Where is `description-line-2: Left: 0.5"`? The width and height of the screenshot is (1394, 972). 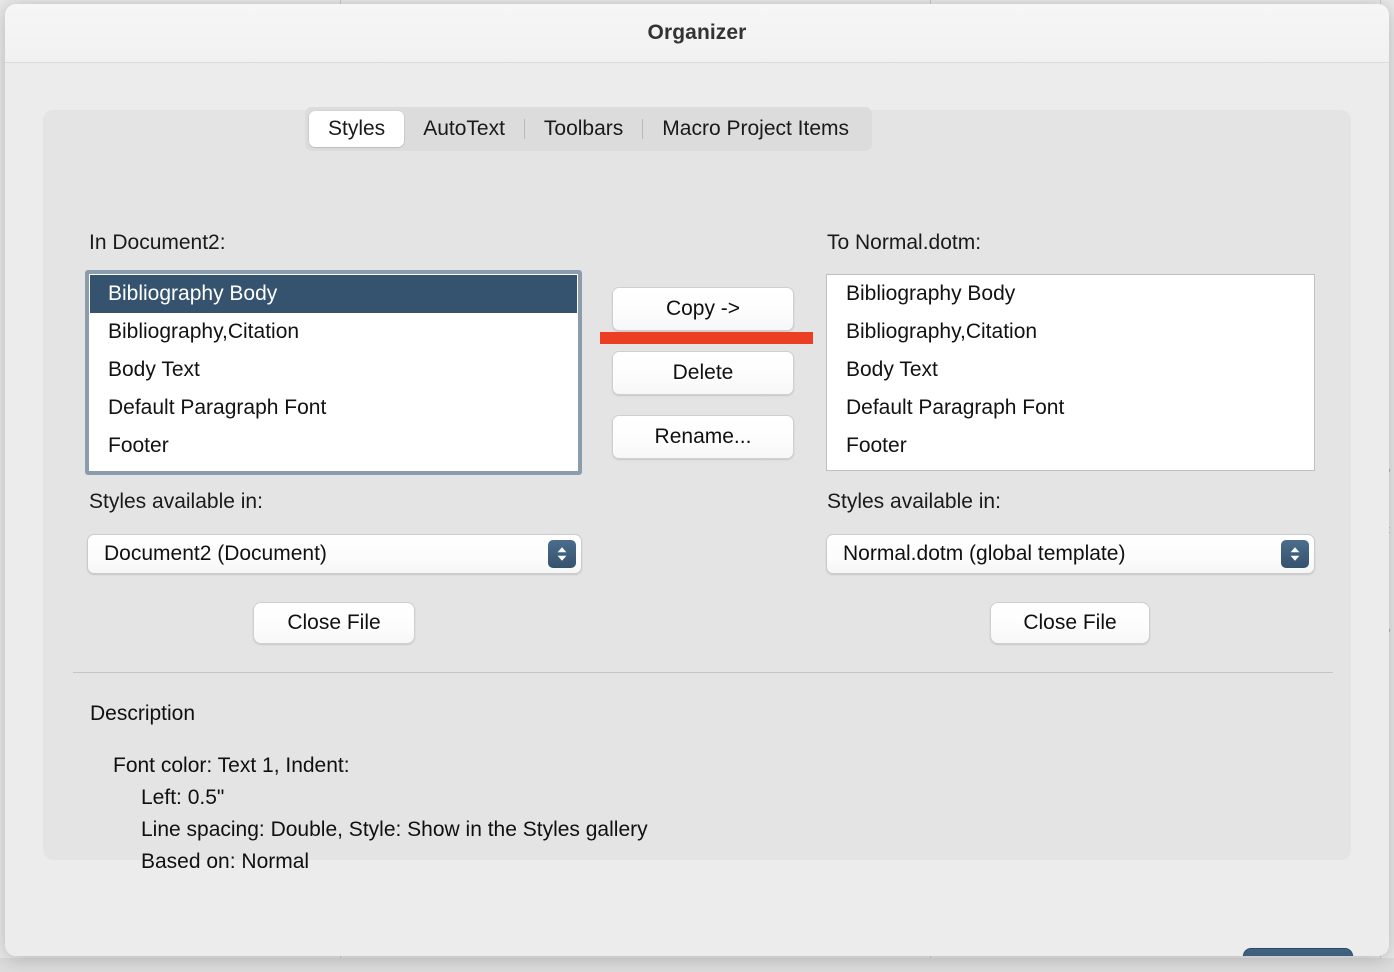 description-line-2: Left: 0.5" is located at coordinates (183, 797).